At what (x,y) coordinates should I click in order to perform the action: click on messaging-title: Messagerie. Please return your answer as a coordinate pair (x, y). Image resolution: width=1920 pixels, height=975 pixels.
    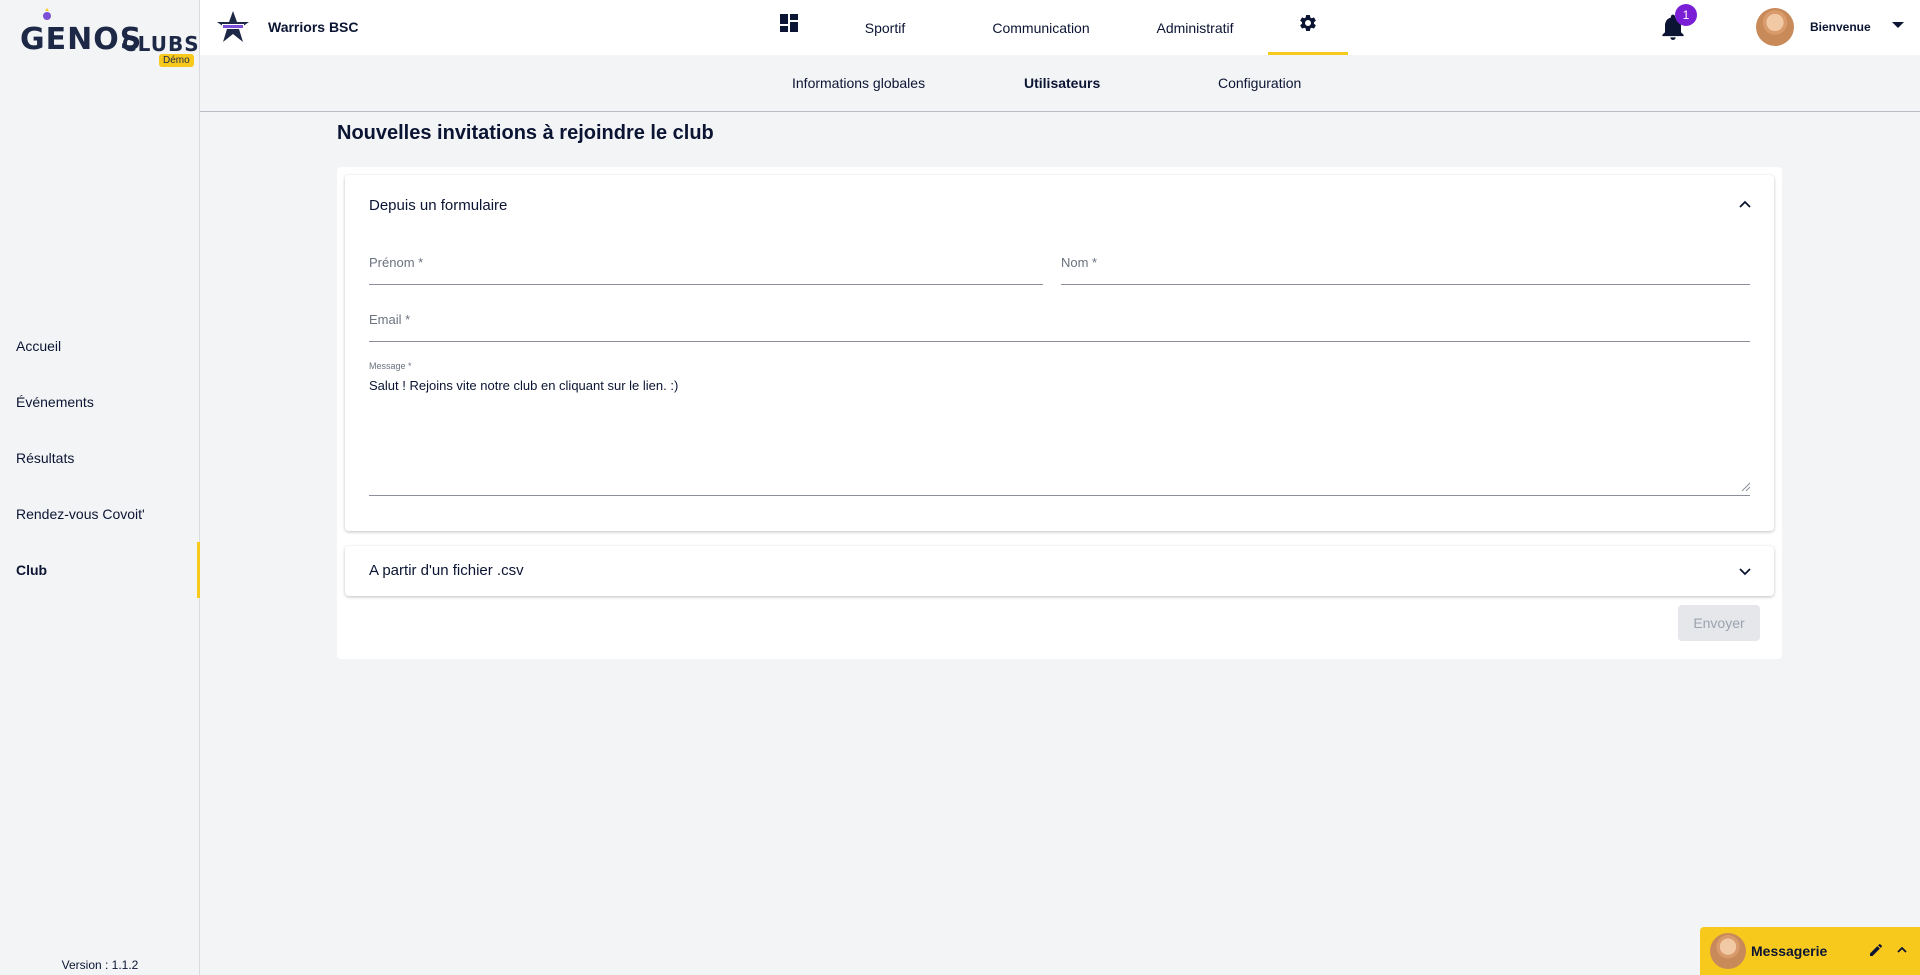
    Looking at the image, I should click on (1789, 951).